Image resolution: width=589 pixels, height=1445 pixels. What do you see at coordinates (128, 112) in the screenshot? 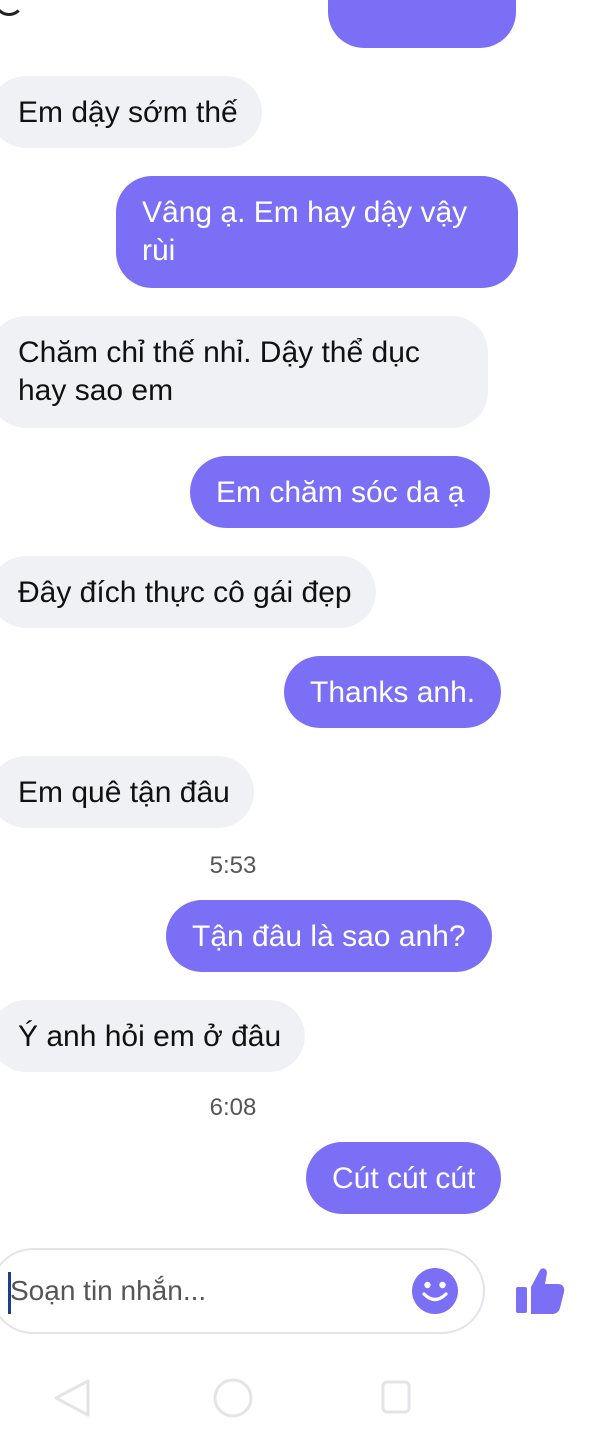
I see `message-text: Em dậy sớm thế` at bounding box center [128, 112].